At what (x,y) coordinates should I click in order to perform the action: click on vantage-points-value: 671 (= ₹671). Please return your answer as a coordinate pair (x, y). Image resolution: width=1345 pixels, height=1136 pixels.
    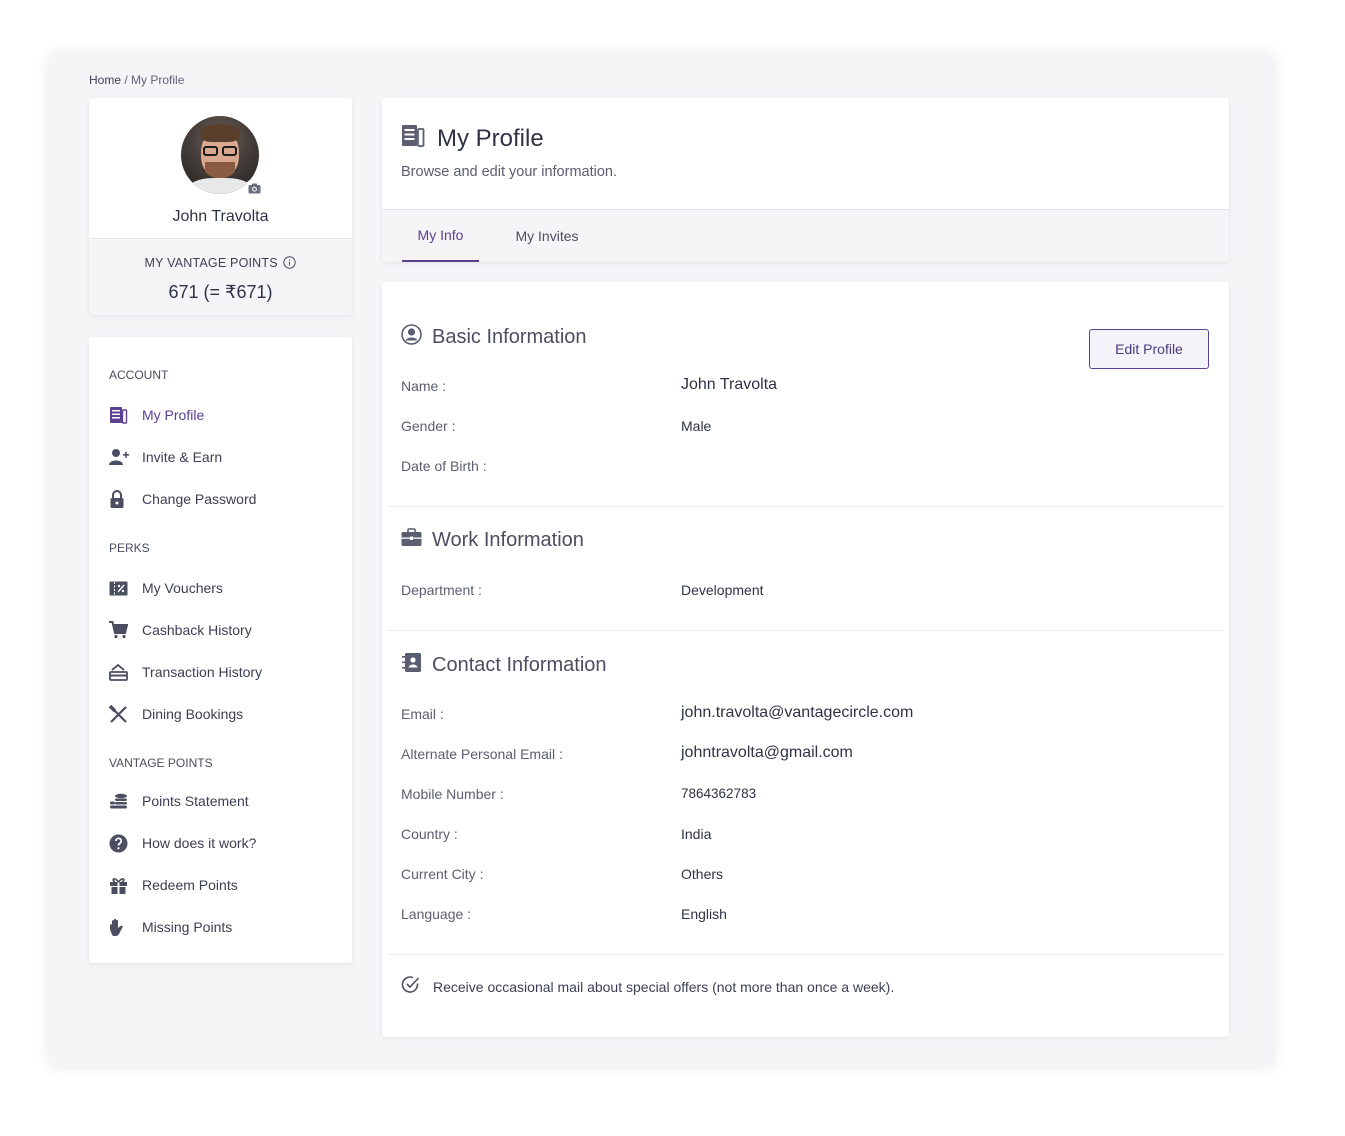
    Looking at the image, I should click on (220, 292).